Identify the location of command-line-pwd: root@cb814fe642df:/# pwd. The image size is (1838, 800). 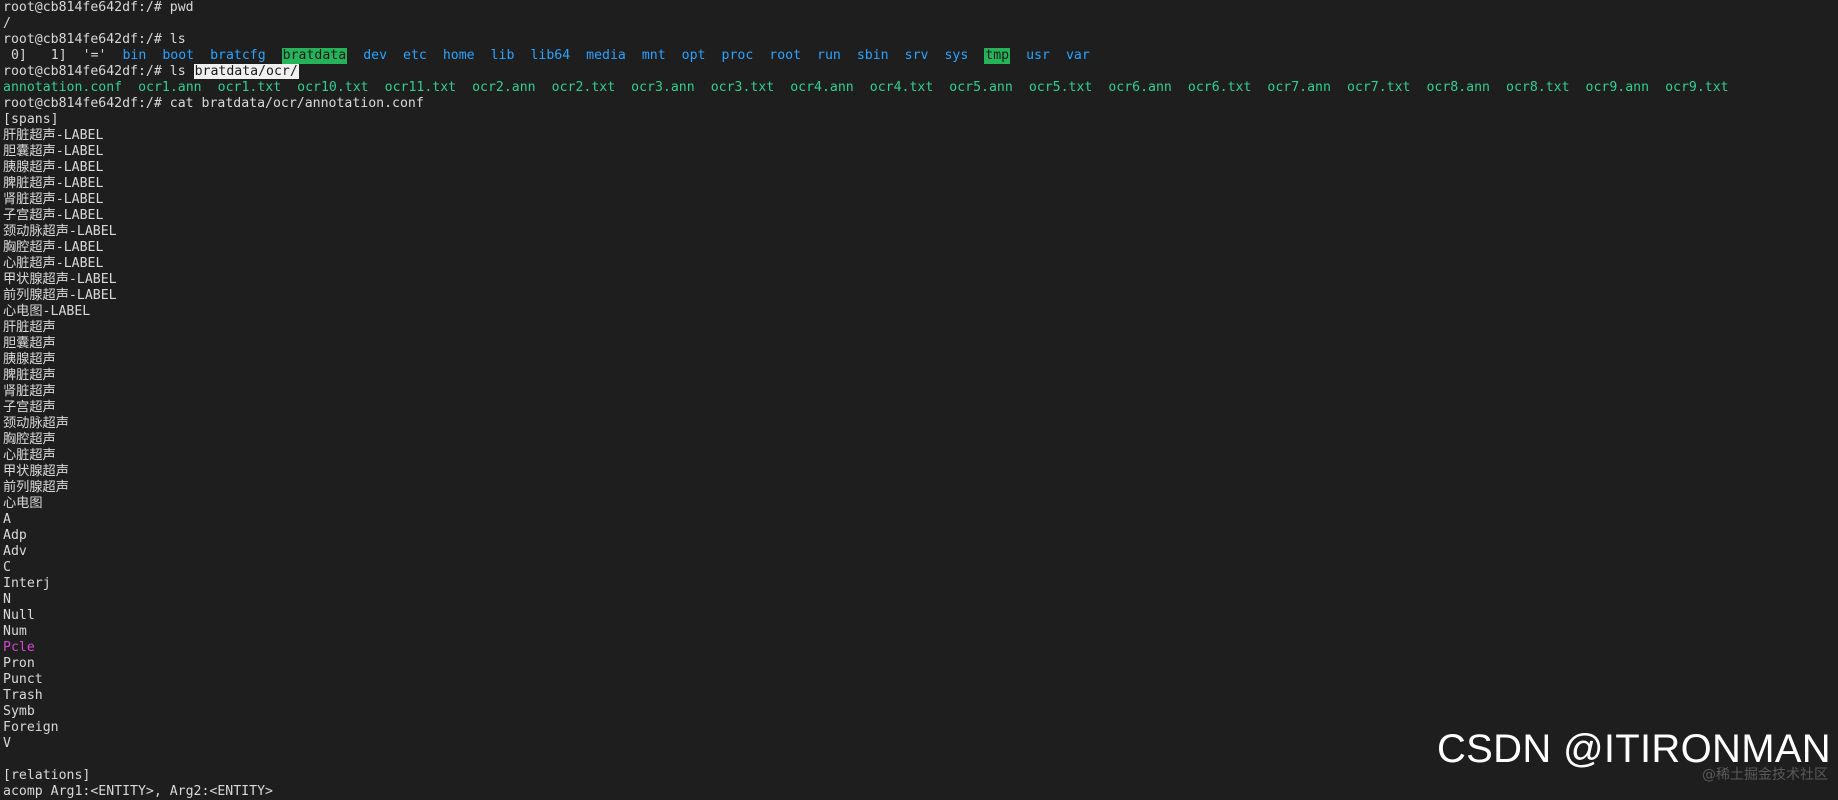
(920, 8).